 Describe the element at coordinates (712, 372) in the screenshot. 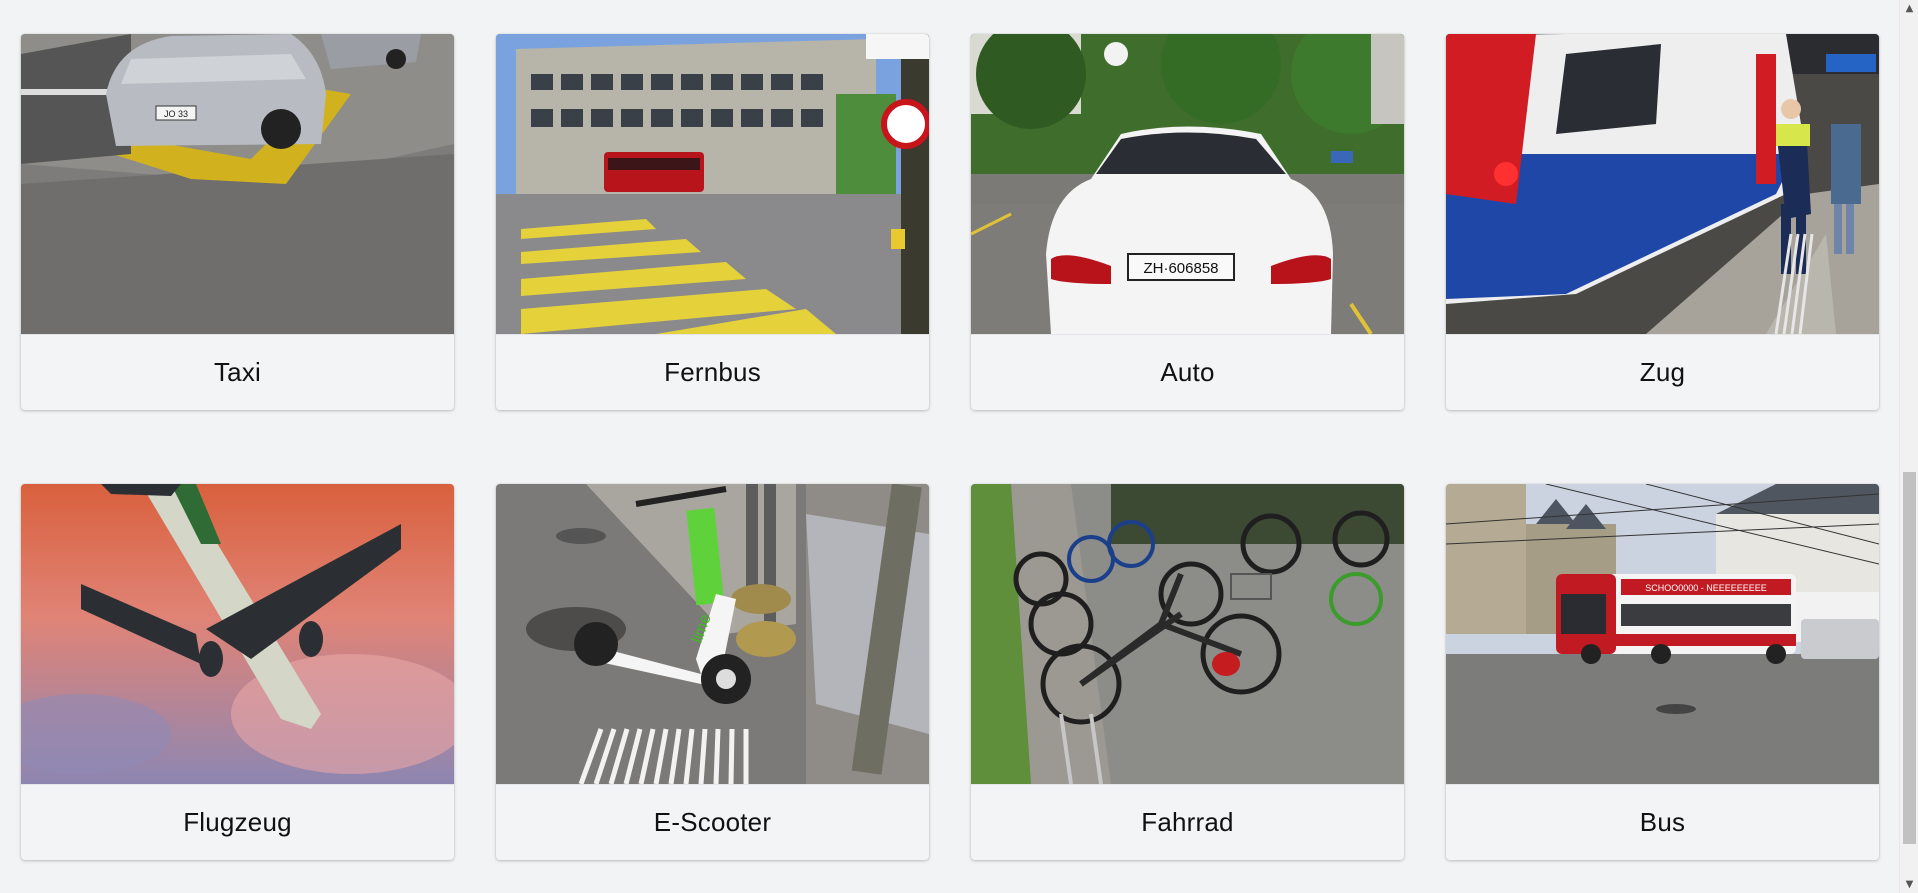

I see `card-label: Fernbus` at that location.